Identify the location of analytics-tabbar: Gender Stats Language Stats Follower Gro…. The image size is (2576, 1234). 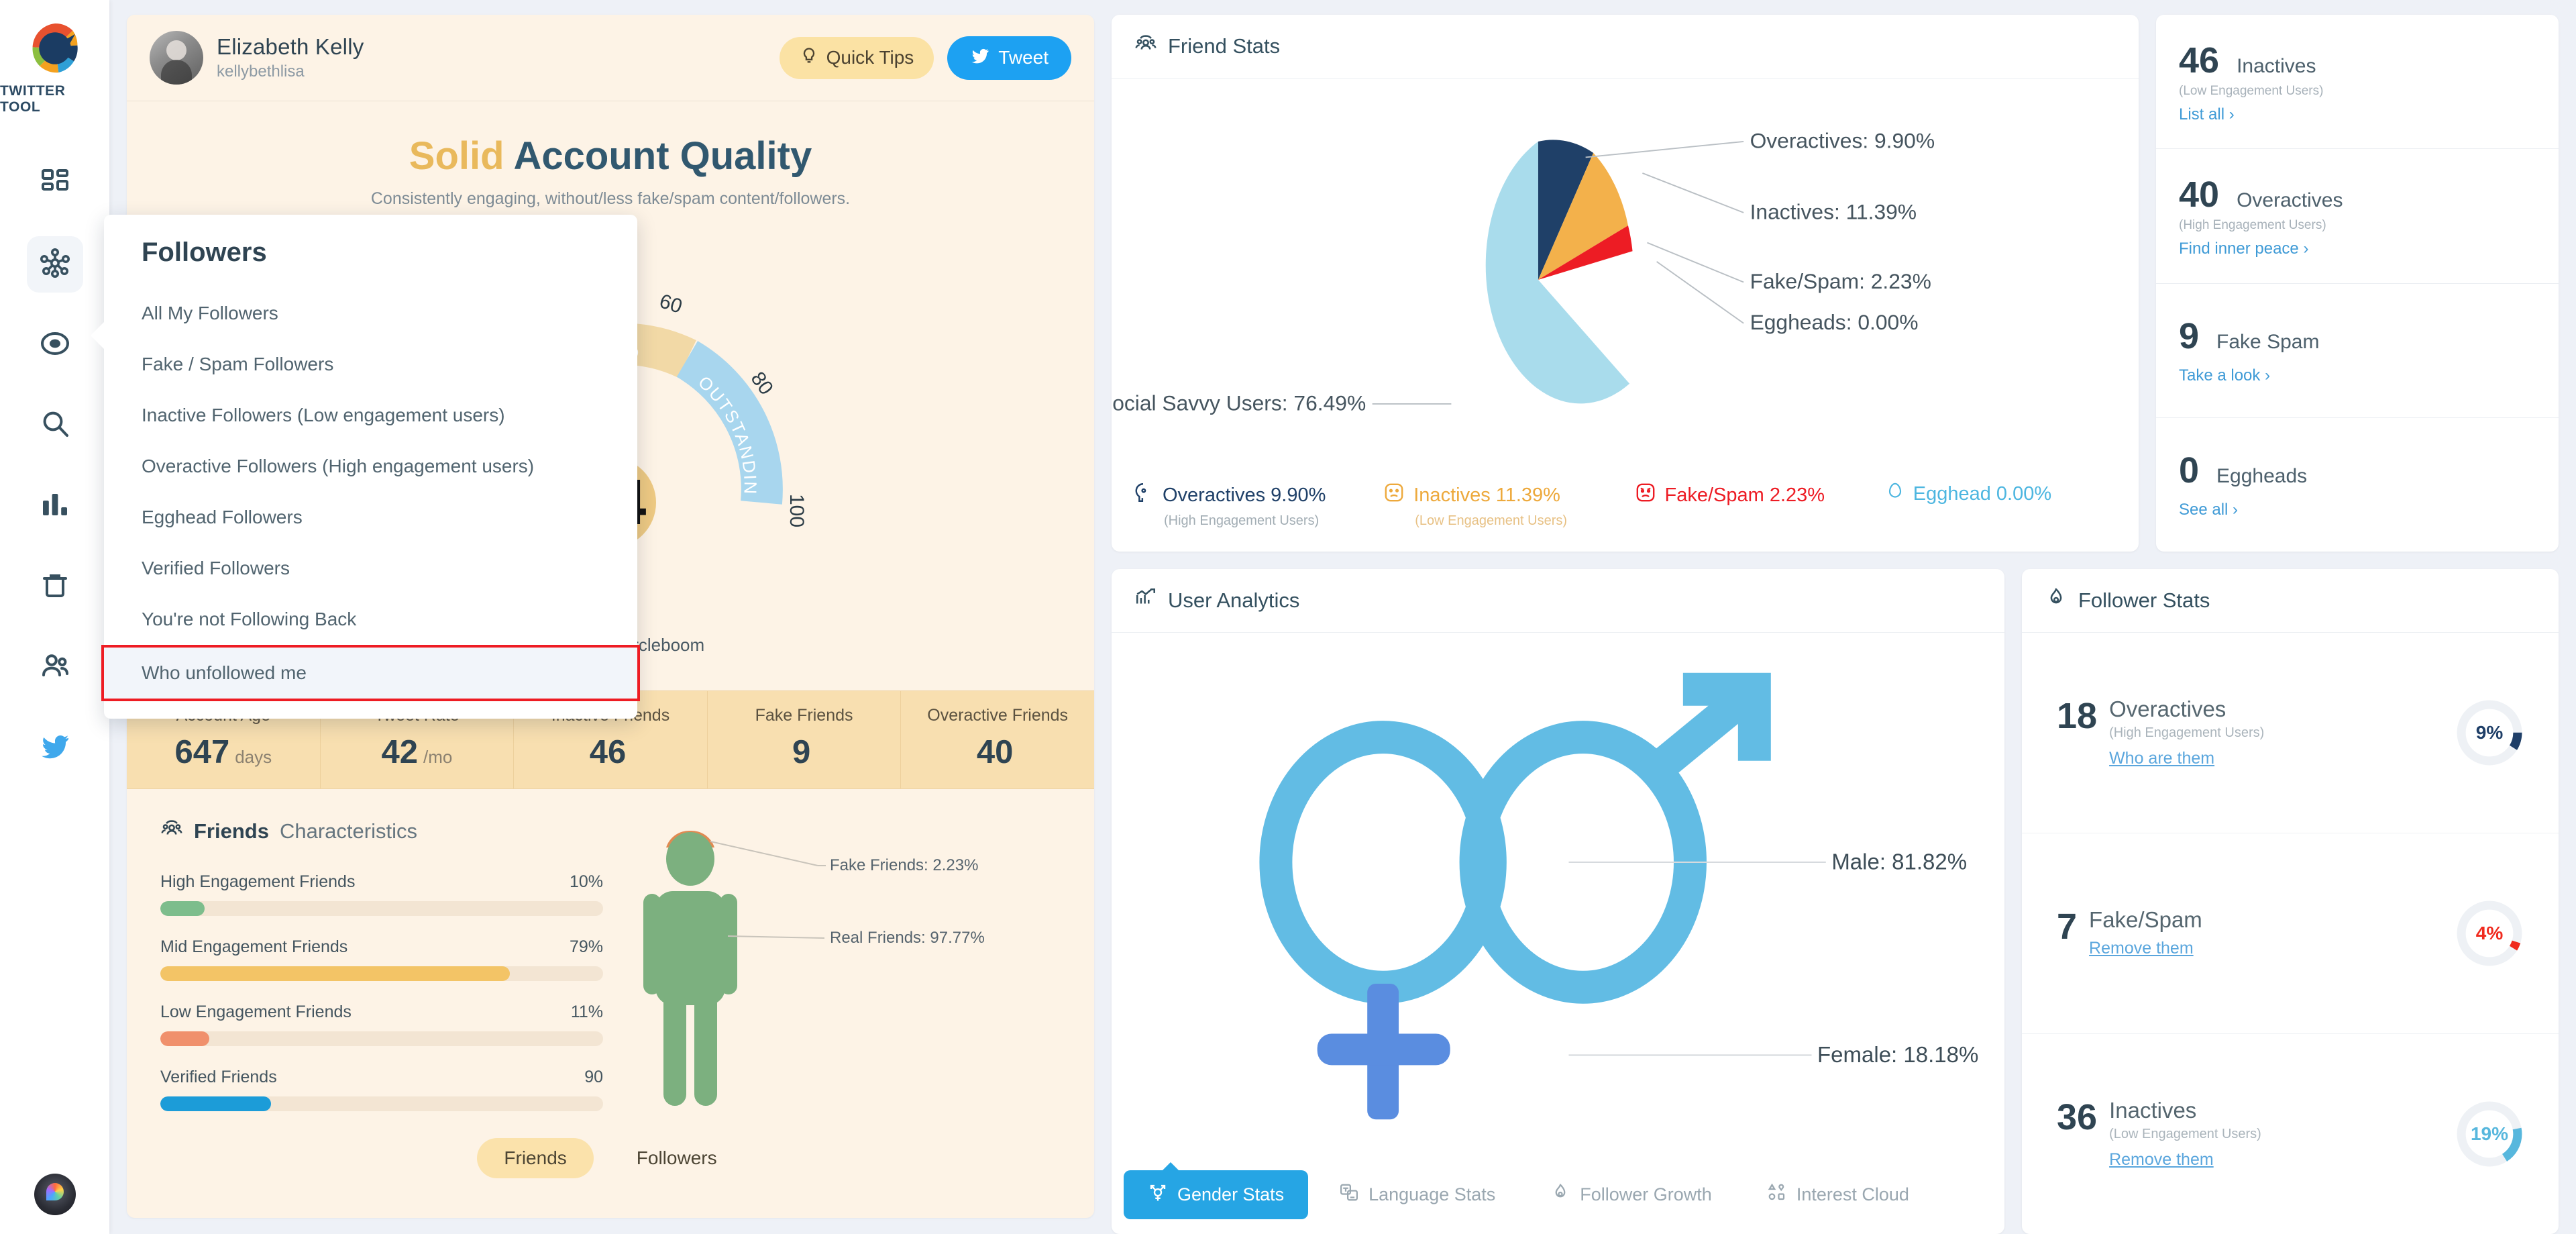
(1558, 1198).